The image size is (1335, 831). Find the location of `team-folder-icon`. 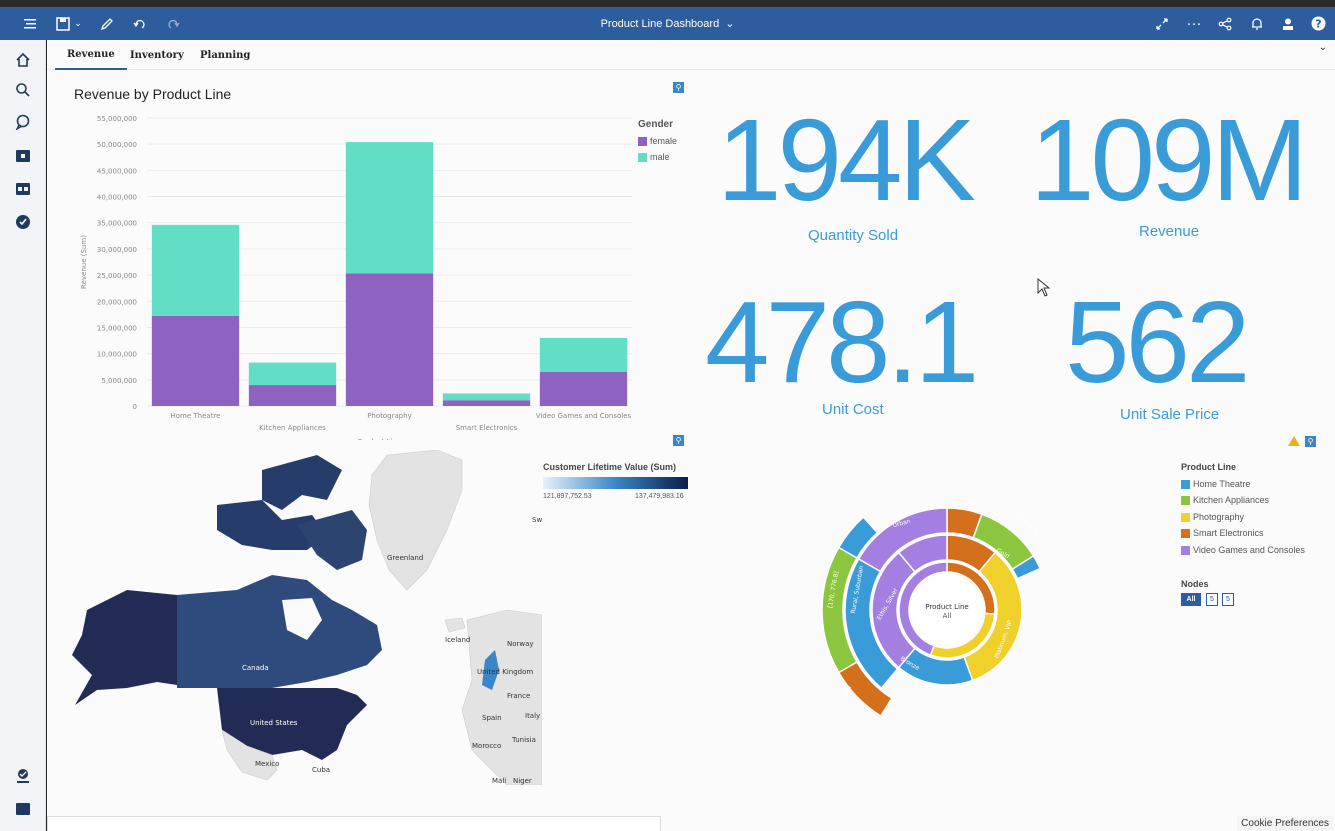

team-folder-icon is located at coordinates (23, 189).